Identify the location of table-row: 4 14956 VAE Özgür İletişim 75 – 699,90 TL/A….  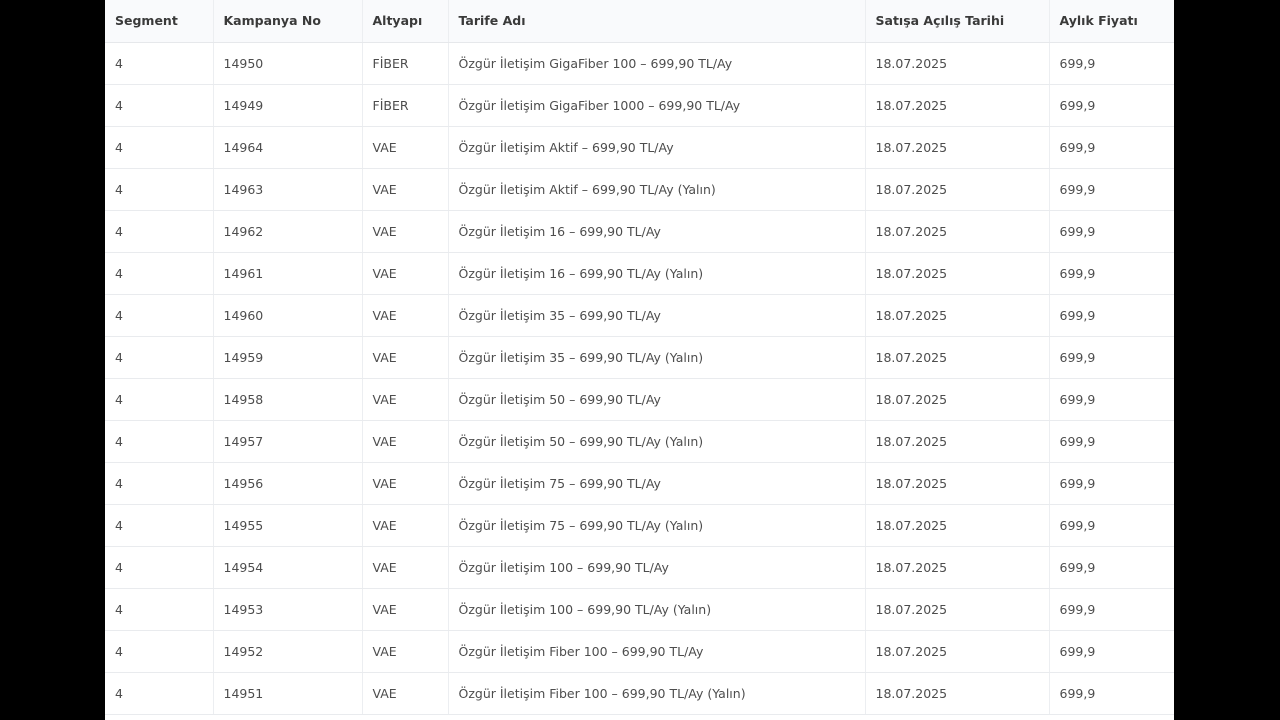
(639, 483).